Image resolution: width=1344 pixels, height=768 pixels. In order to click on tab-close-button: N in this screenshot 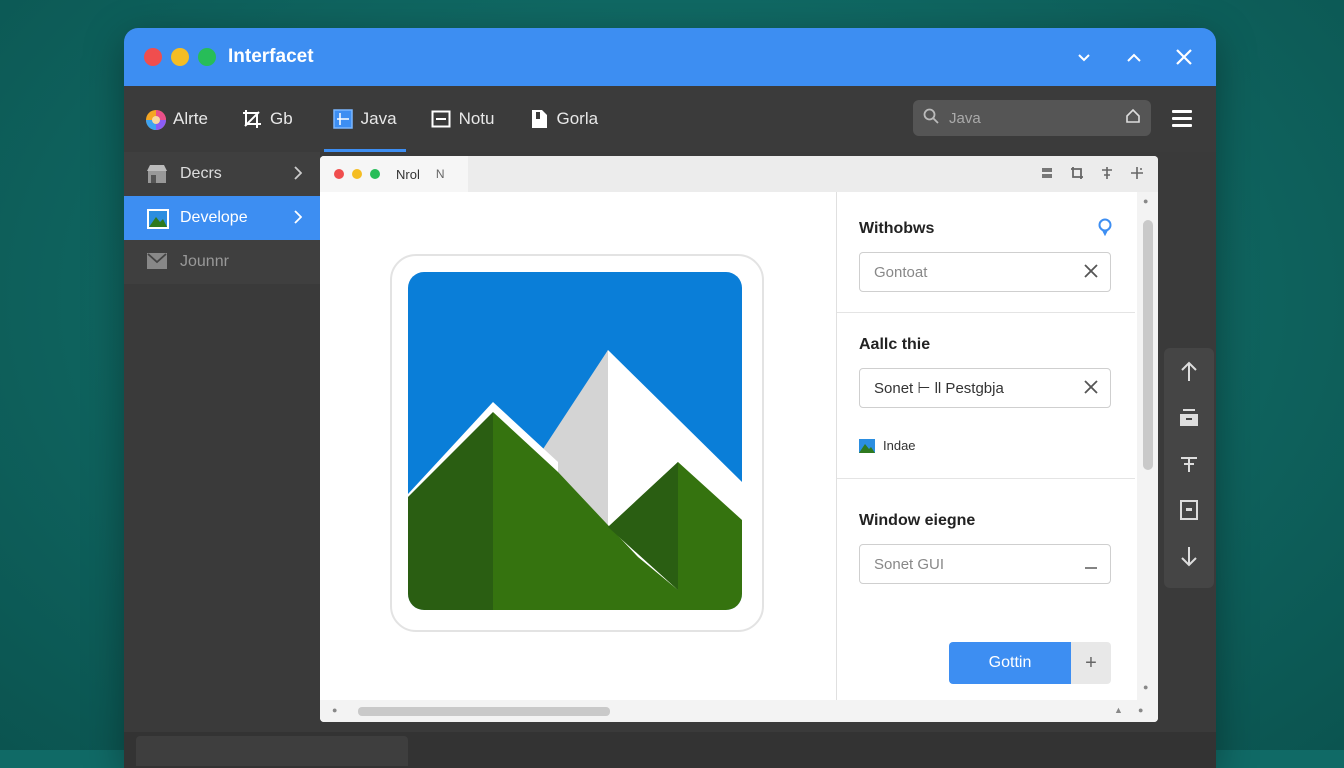, I will do `click(440, 174)`.